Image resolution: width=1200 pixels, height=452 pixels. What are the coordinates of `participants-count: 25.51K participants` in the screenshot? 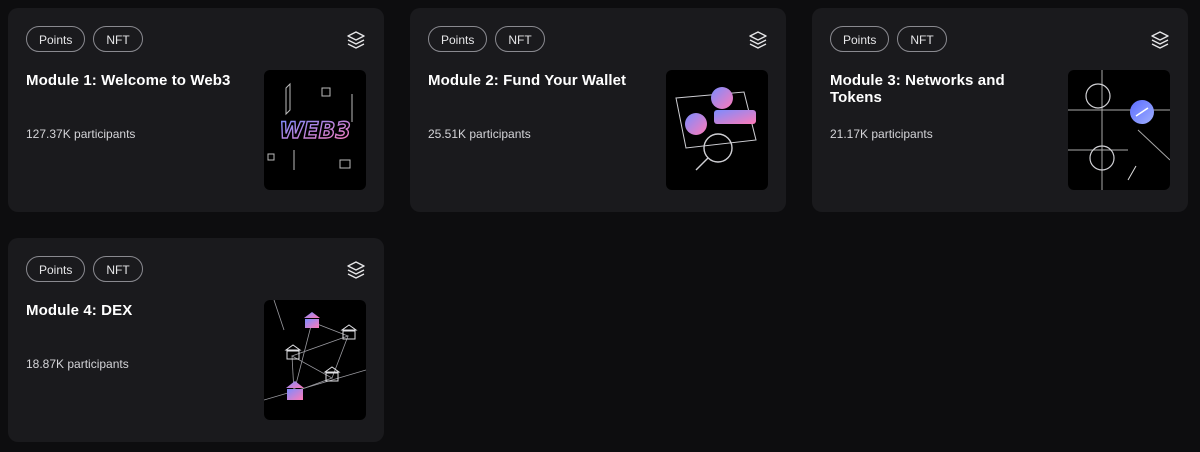 It's located at (479, 134).